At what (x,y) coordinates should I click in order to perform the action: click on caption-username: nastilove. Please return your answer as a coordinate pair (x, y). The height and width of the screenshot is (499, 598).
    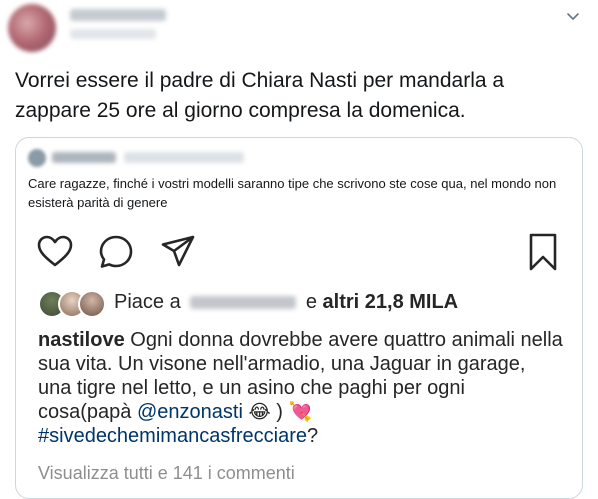
    Looking at the image, I should click on (81, 340).